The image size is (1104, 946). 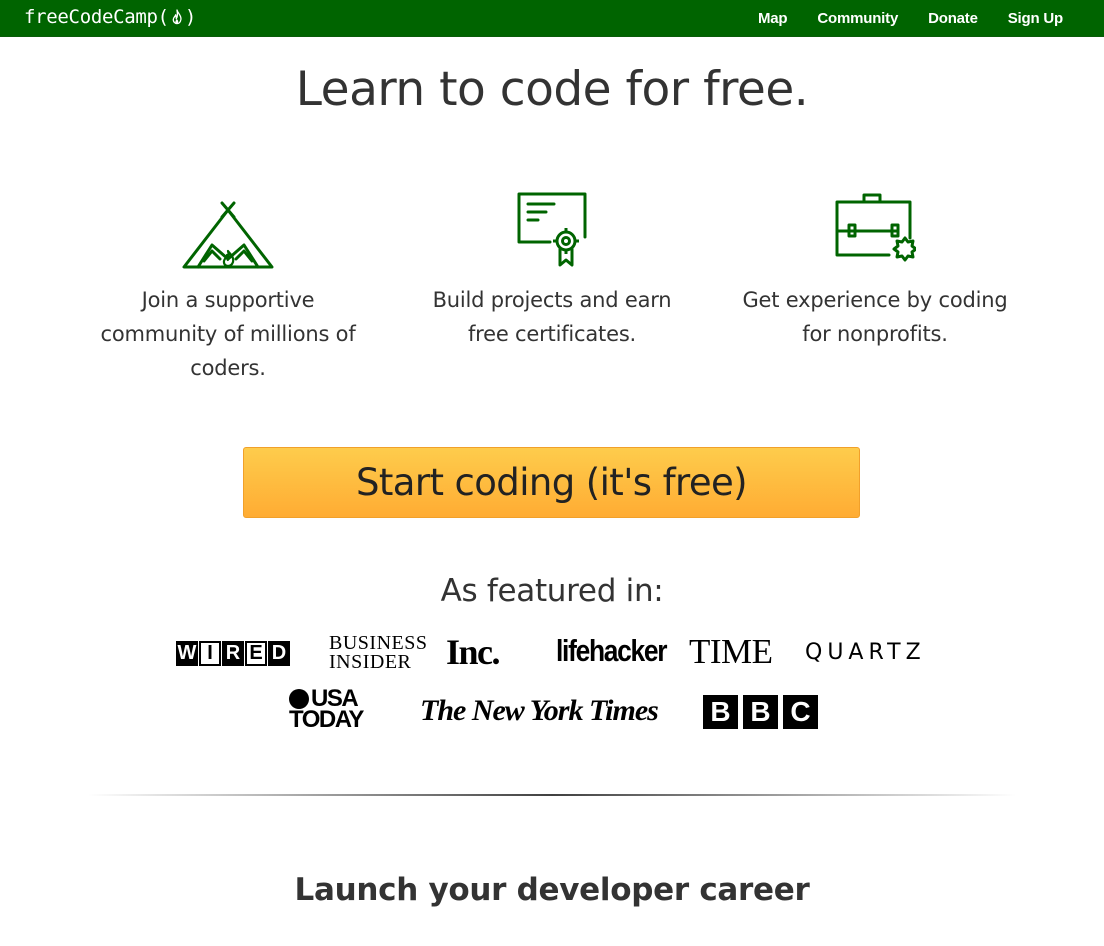 I want to click on campfire-tent-icon, so click(x=228, y=235).